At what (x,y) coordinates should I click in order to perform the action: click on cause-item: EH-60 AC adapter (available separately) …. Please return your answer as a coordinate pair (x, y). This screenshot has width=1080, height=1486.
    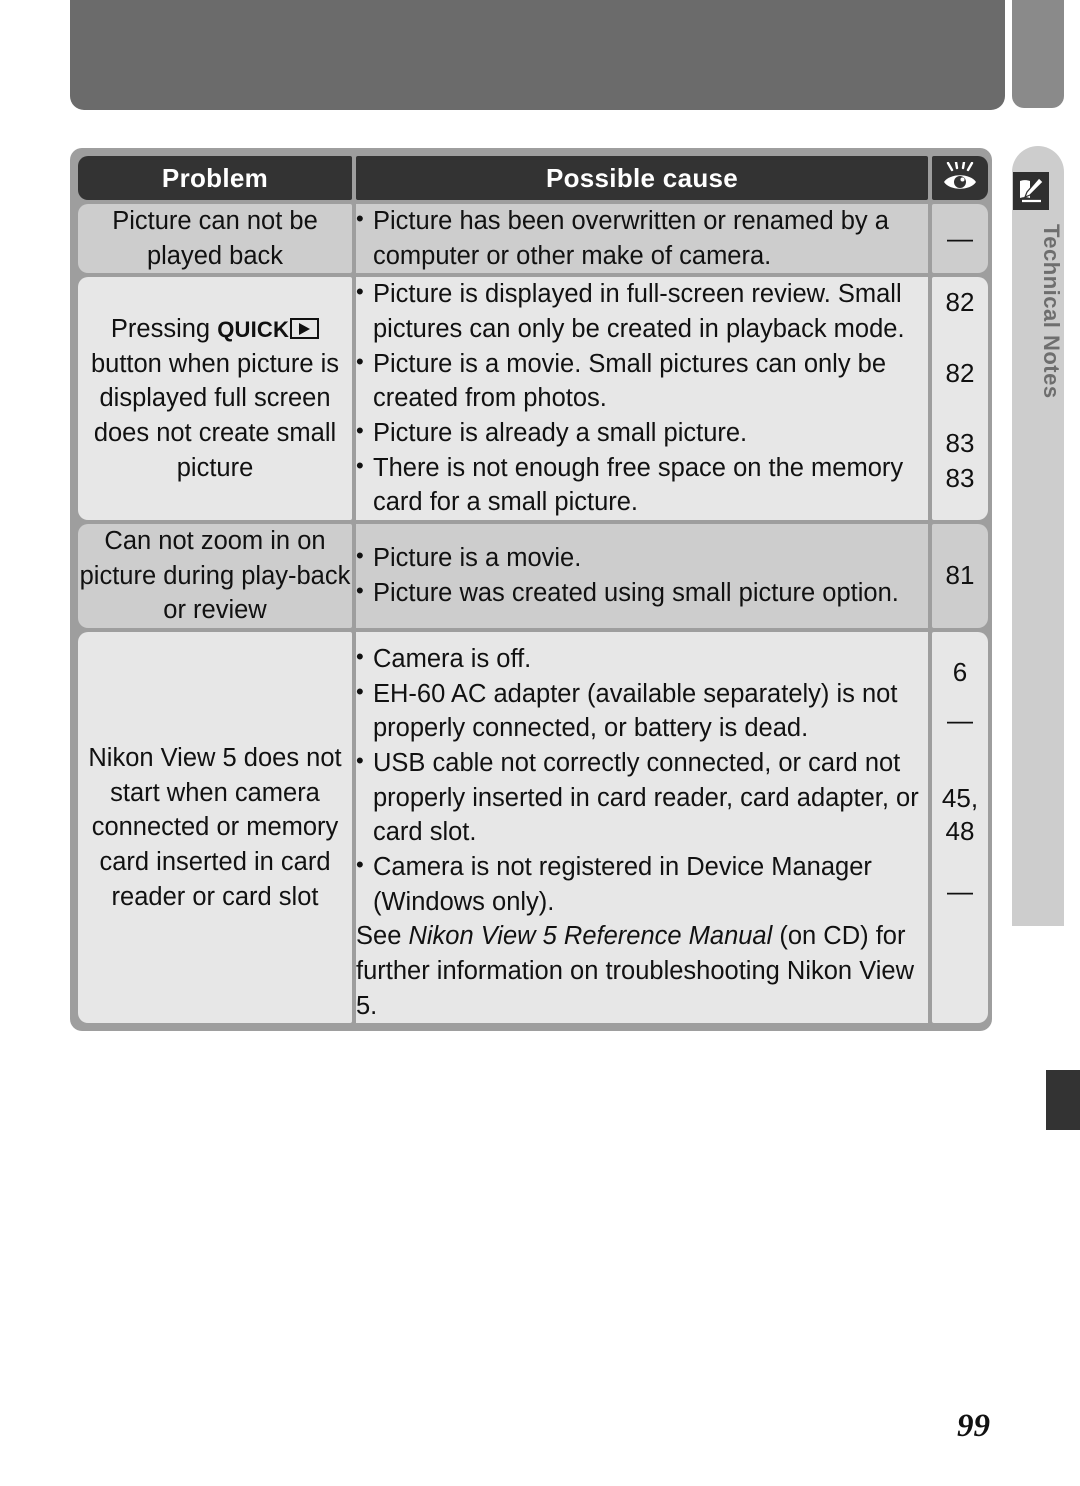
    Looking at the image, I should click on (642, 711).